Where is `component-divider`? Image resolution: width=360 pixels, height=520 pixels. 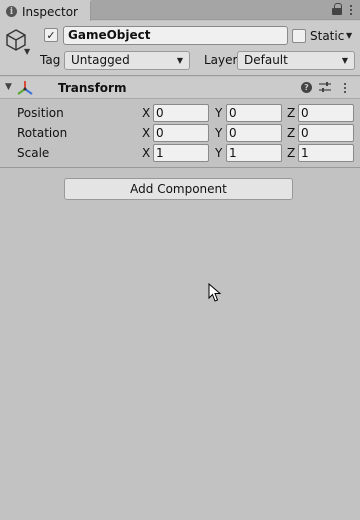 component-divider is located at coordinates (180, 167).